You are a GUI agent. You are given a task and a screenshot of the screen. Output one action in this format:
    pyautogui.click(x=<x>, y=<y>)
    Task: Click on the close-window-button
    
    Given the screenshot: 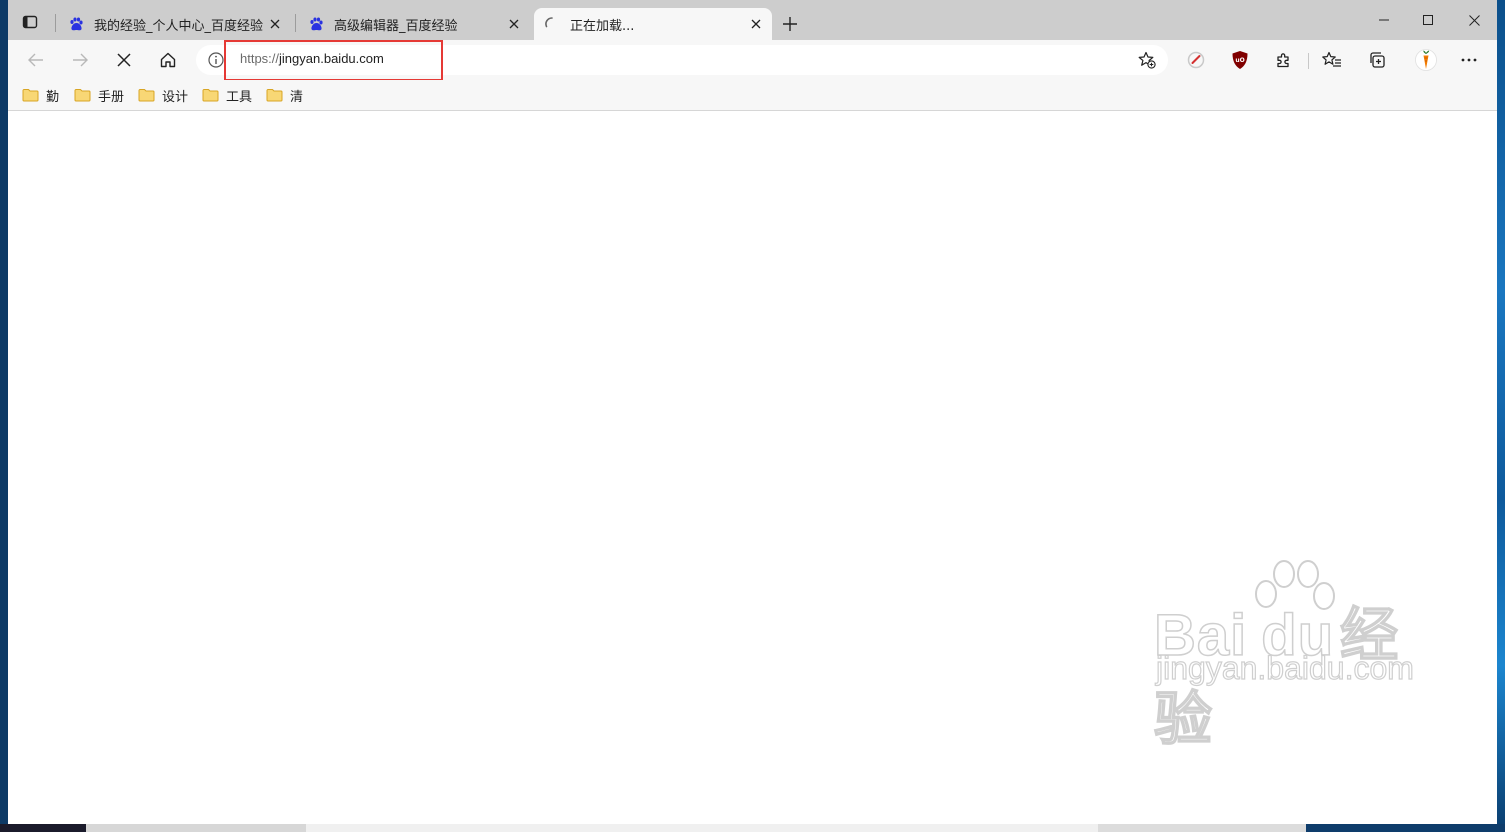 What is the action you would take?
    pyautogui.click(x=1474, y=20)
    